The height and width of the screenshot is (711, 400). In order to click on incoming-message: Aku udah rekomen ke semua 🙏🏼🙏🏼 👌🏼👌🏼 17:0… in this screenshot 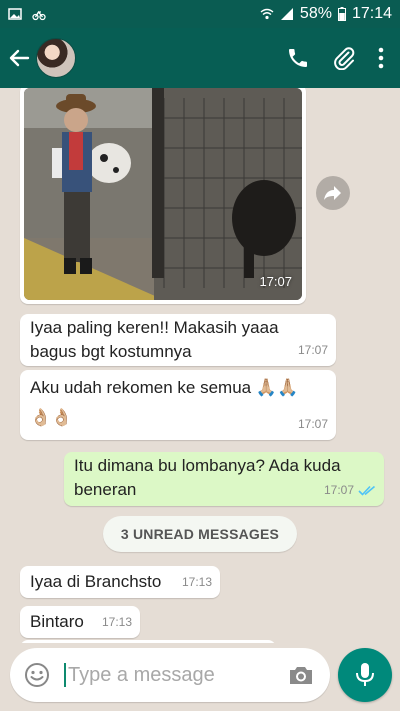, I will do `click(178, 405)`.